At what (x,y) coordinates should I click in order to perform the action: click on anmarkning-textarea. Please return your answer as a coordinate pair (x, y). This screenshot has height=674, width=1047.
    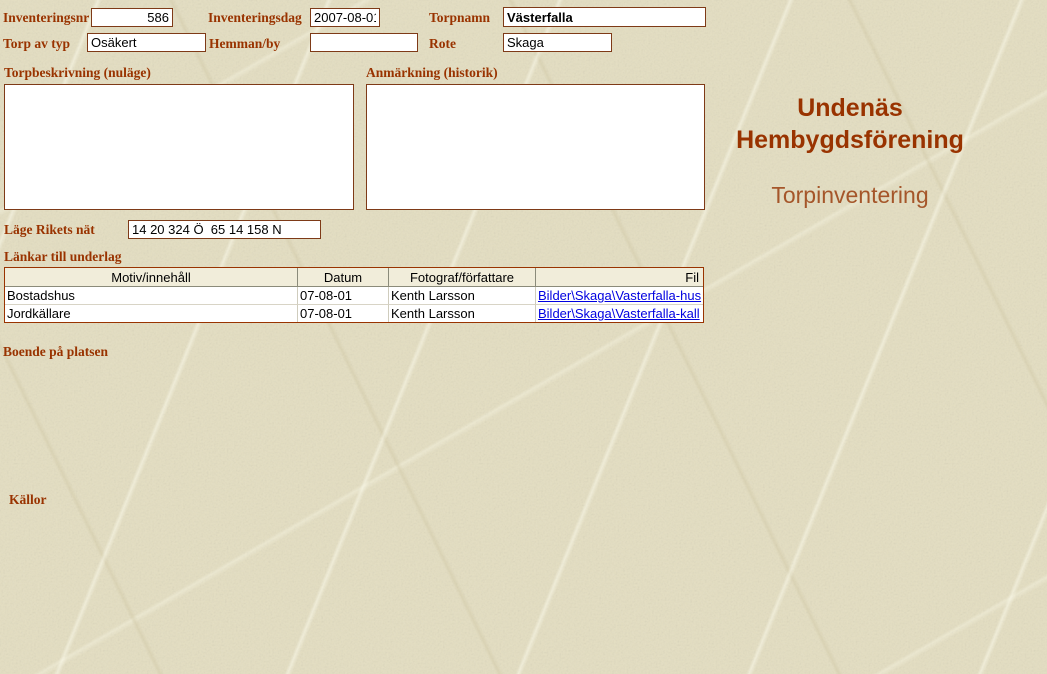
    Looking at the image, I should click on (535, 147).